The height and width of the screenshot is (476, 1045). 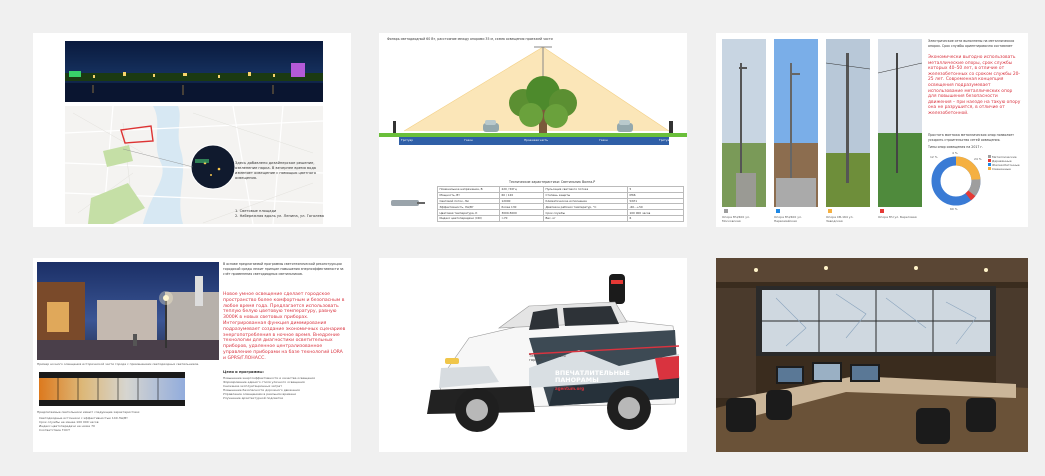 I want to click on donut-pct-3: 24 %, so click(x=978, y=159).